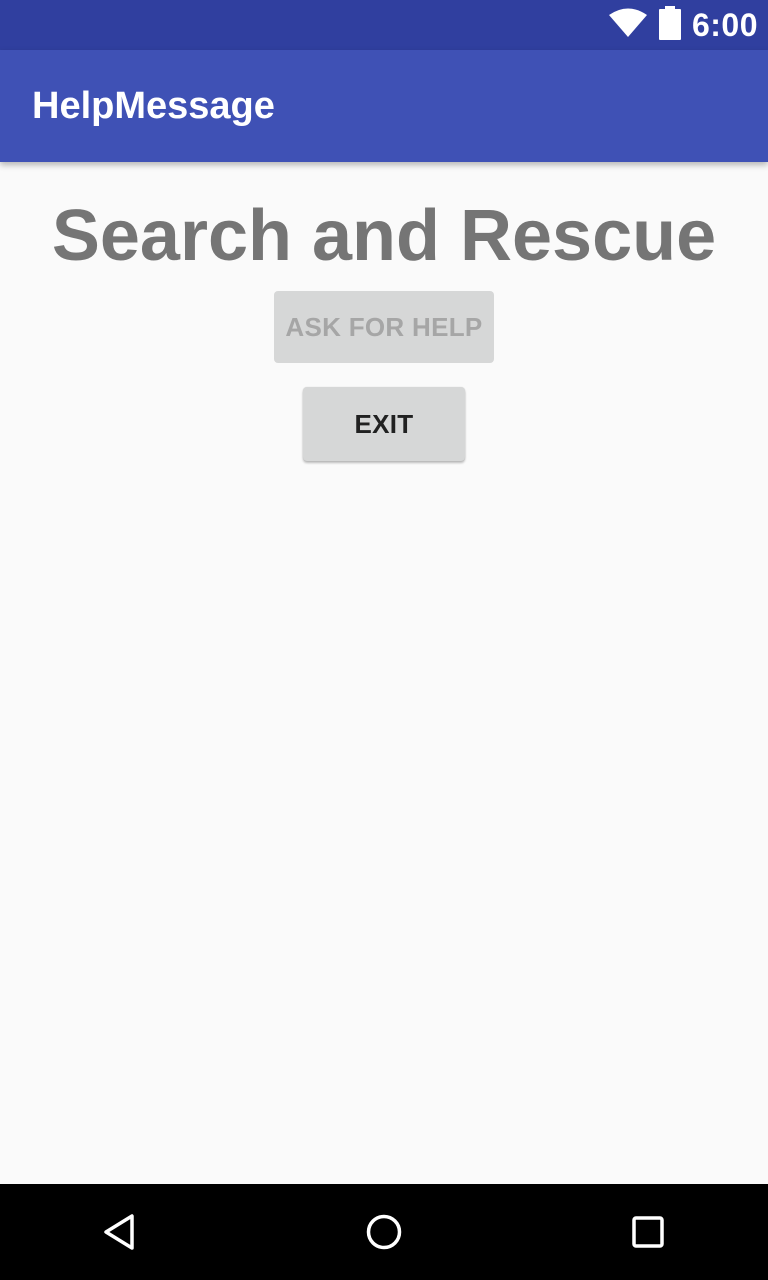 Image resolution: width=768 pixels, height=1280 pixels. I want to click on home-icon, so click(384, 1232).